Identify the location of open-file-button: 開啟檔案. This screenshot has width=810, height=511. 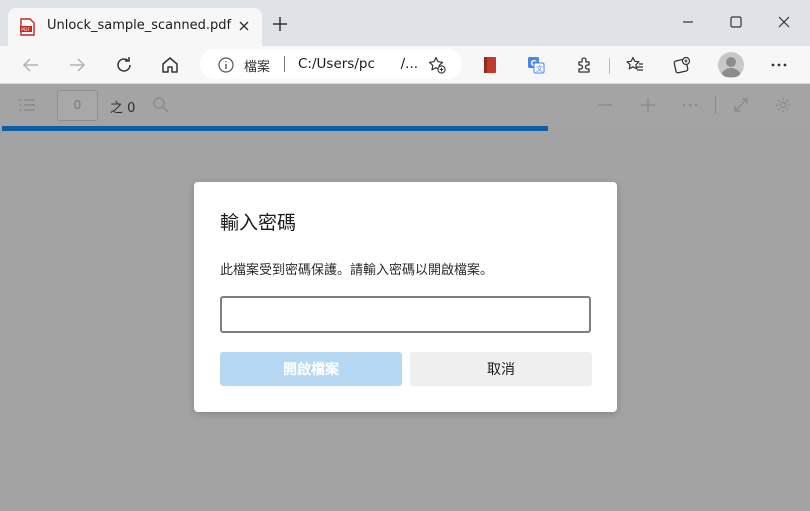
(311, 369).